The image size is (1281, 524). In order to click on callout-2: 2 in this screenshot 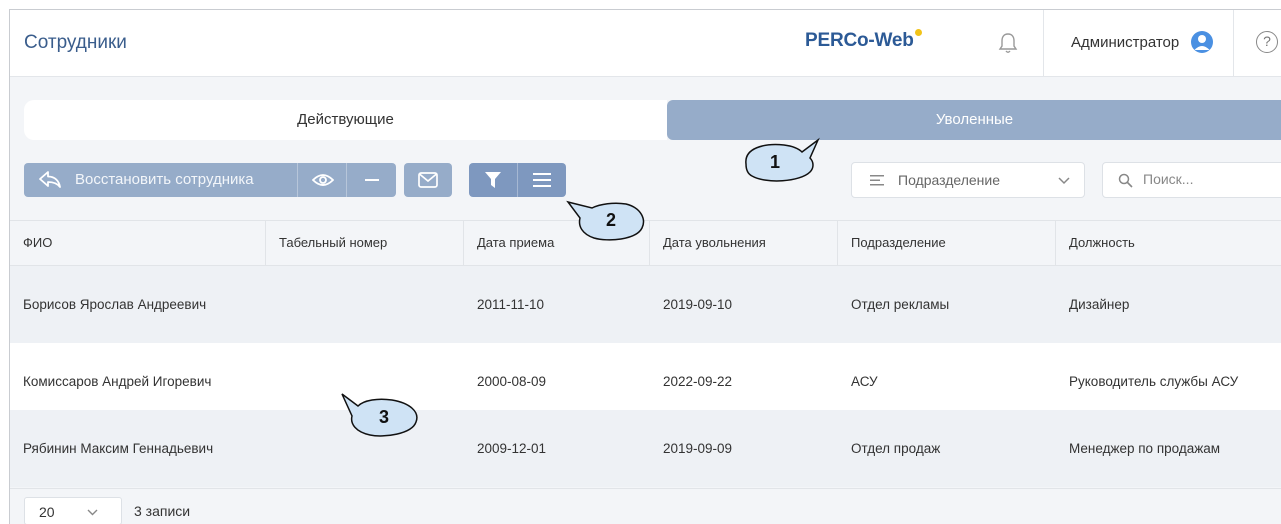, I will do `click(608, 220)`.